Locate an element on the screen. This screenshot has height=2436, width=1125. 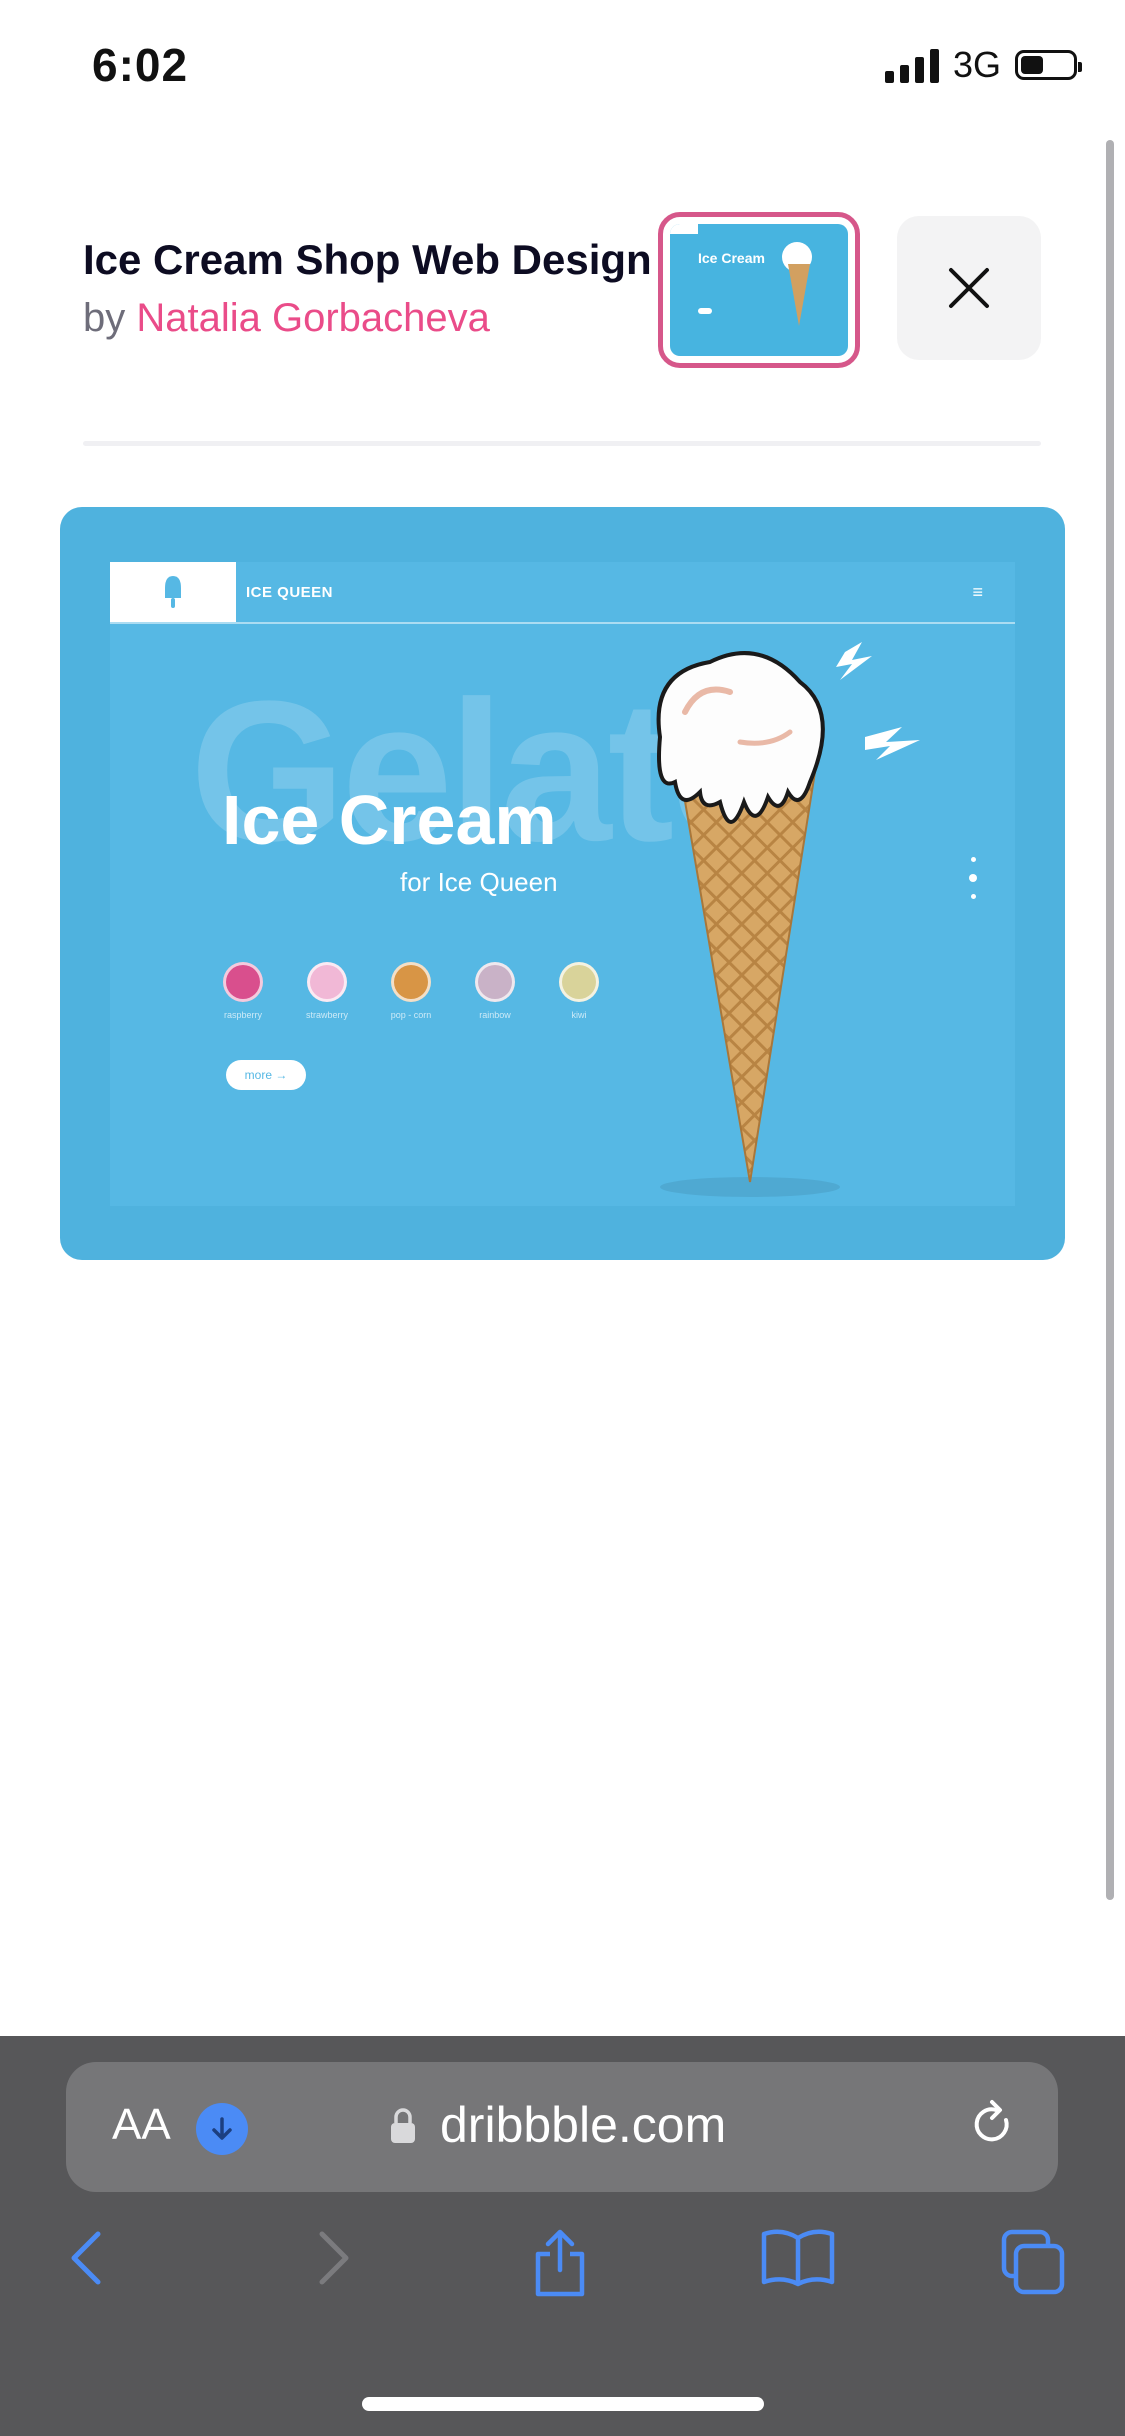
close-icon is located at coordinates (969, 288).